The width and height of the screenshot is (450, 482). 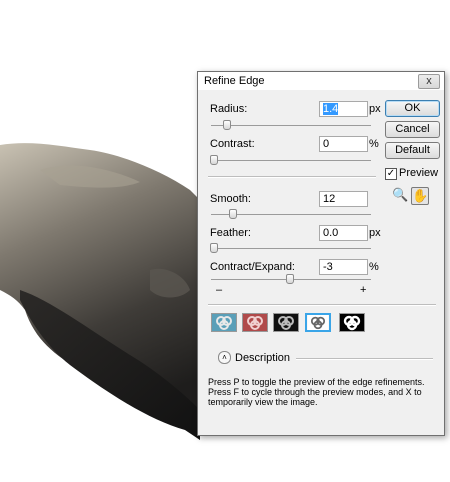 I want to click on contract-expand-slider-thumb, so click(x=290, y=279).